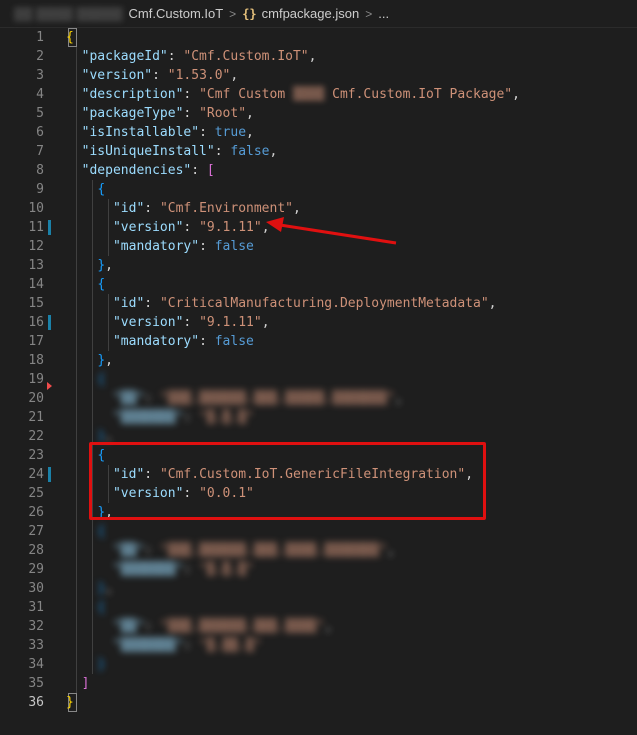 The height and width of the screenshot is (735, 637). What do you see at coordinates (40, 113) in the screenshot?
I see `line-number: 5` at bounding box center [40, 113].